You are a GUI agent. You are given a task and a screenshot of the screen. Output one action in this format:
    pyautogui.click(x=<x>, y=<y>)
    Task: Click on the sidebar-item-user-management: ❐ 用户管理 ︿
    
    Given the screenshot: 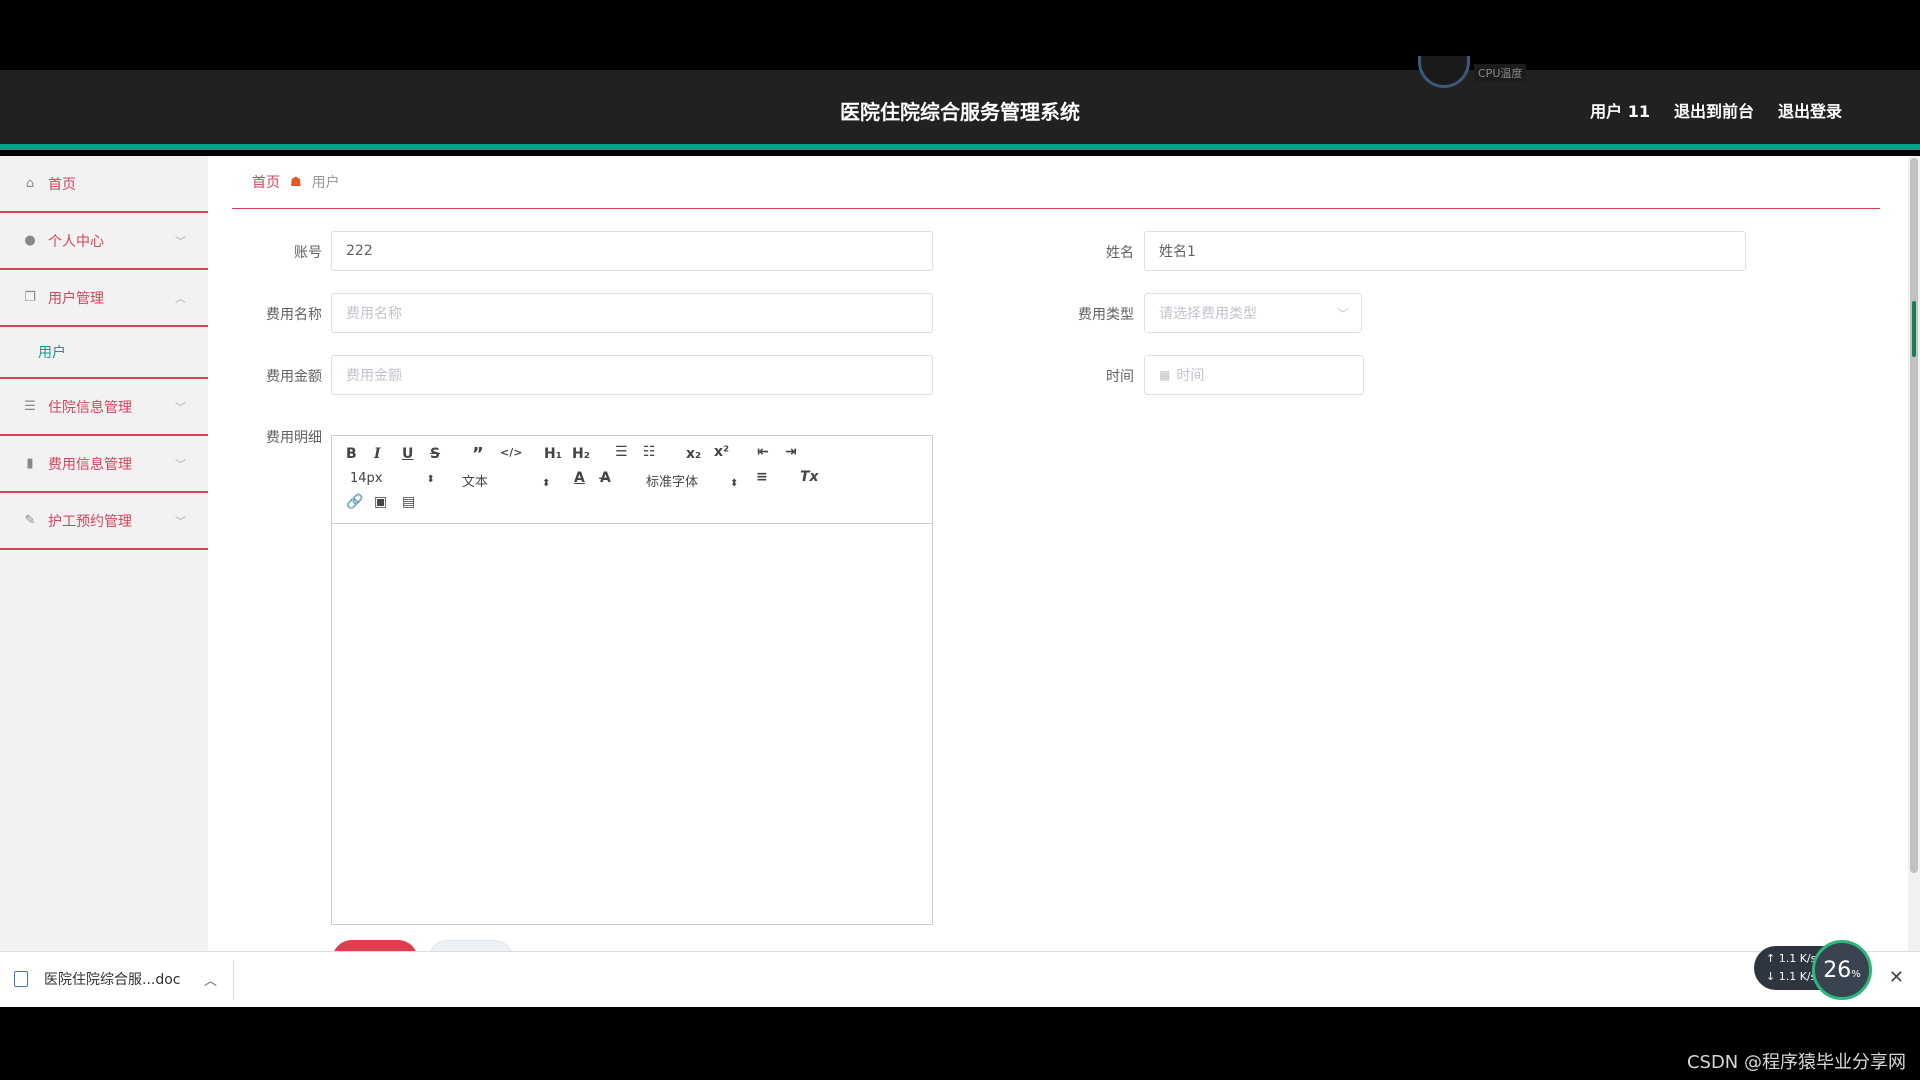 What is the action you would take?
    pyautogui.click(x=104, y=298)
    